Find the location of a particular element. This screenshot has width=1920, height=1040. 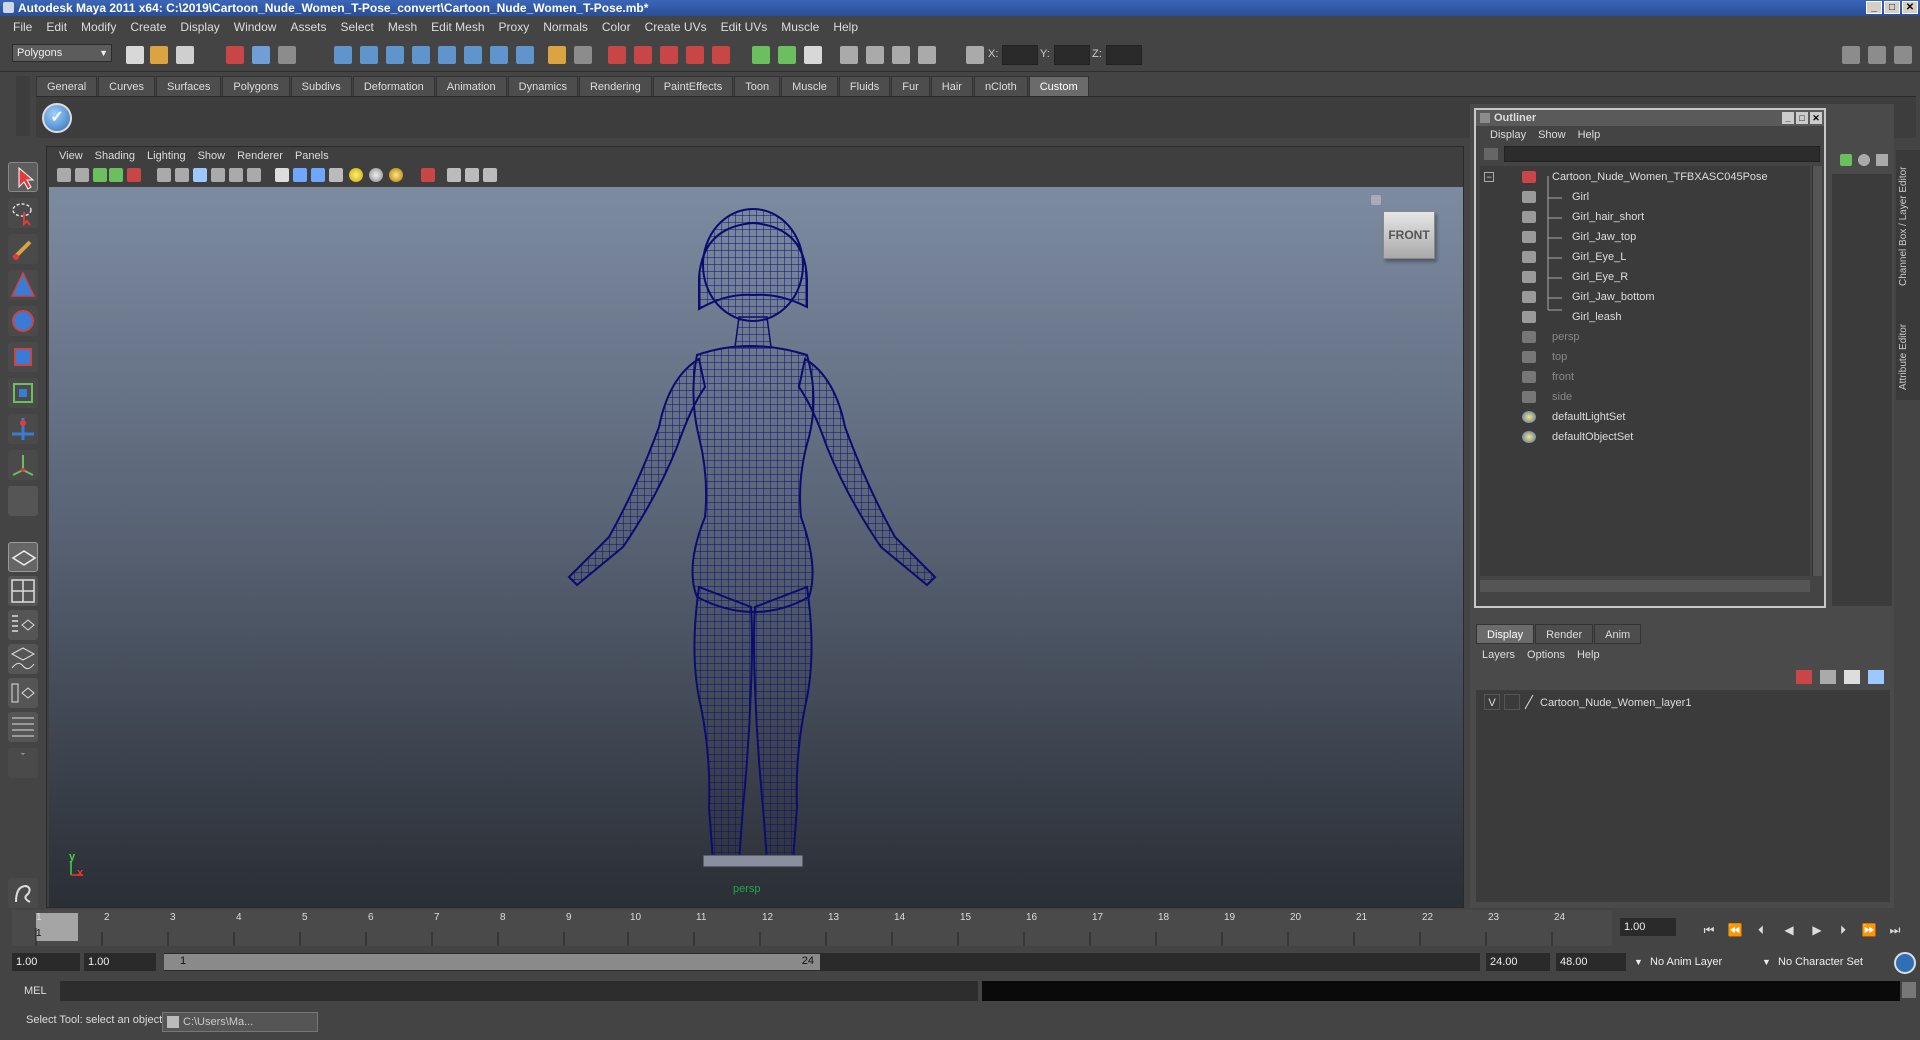

pin-icon is located at coordinates (1882, 160).